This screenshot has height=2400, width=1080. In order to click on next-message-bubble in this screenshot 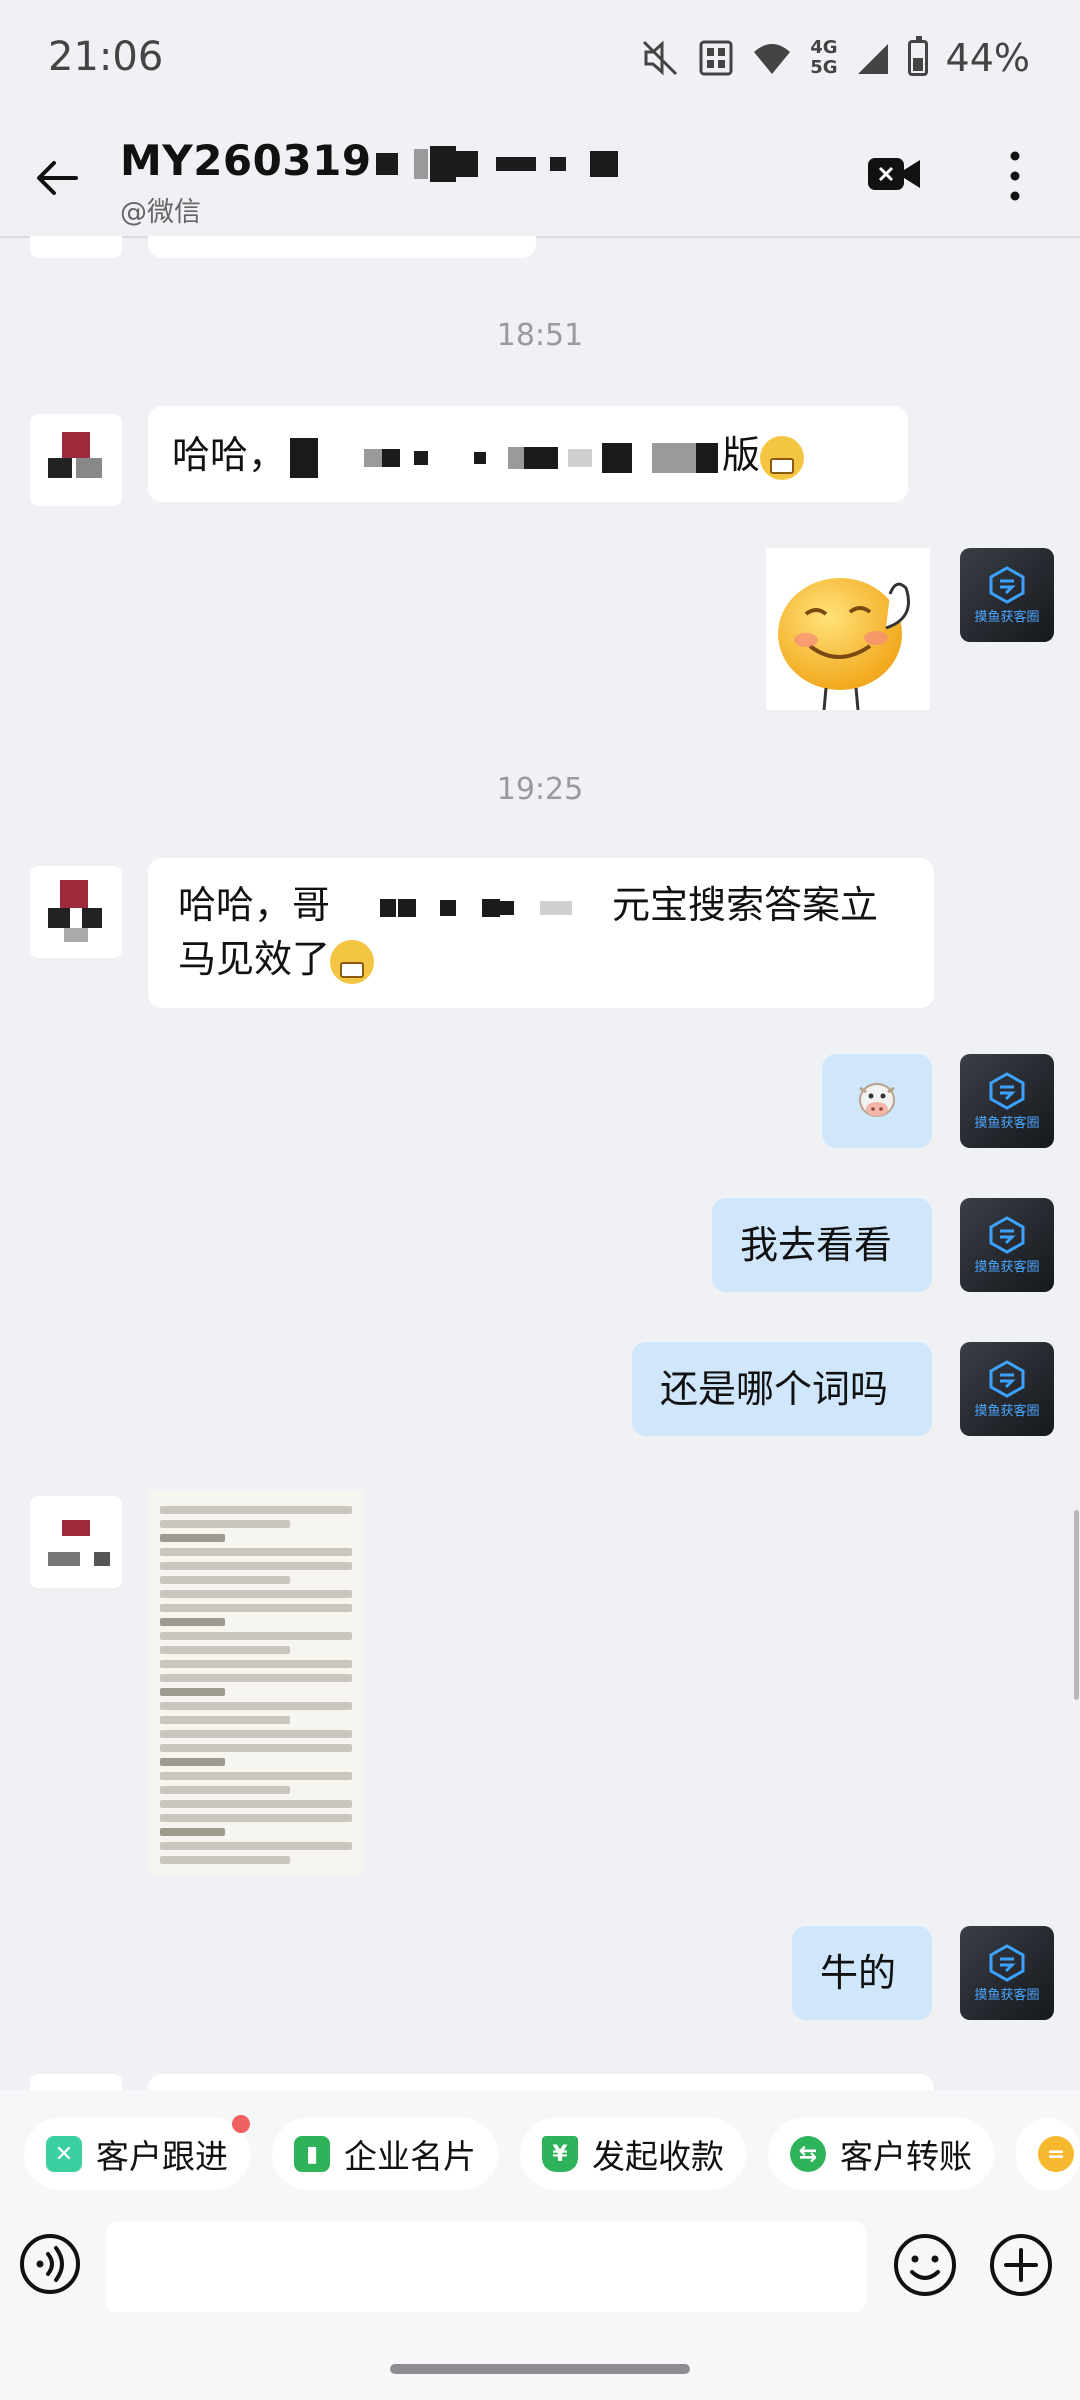, I will do `click(541, 2082)`.